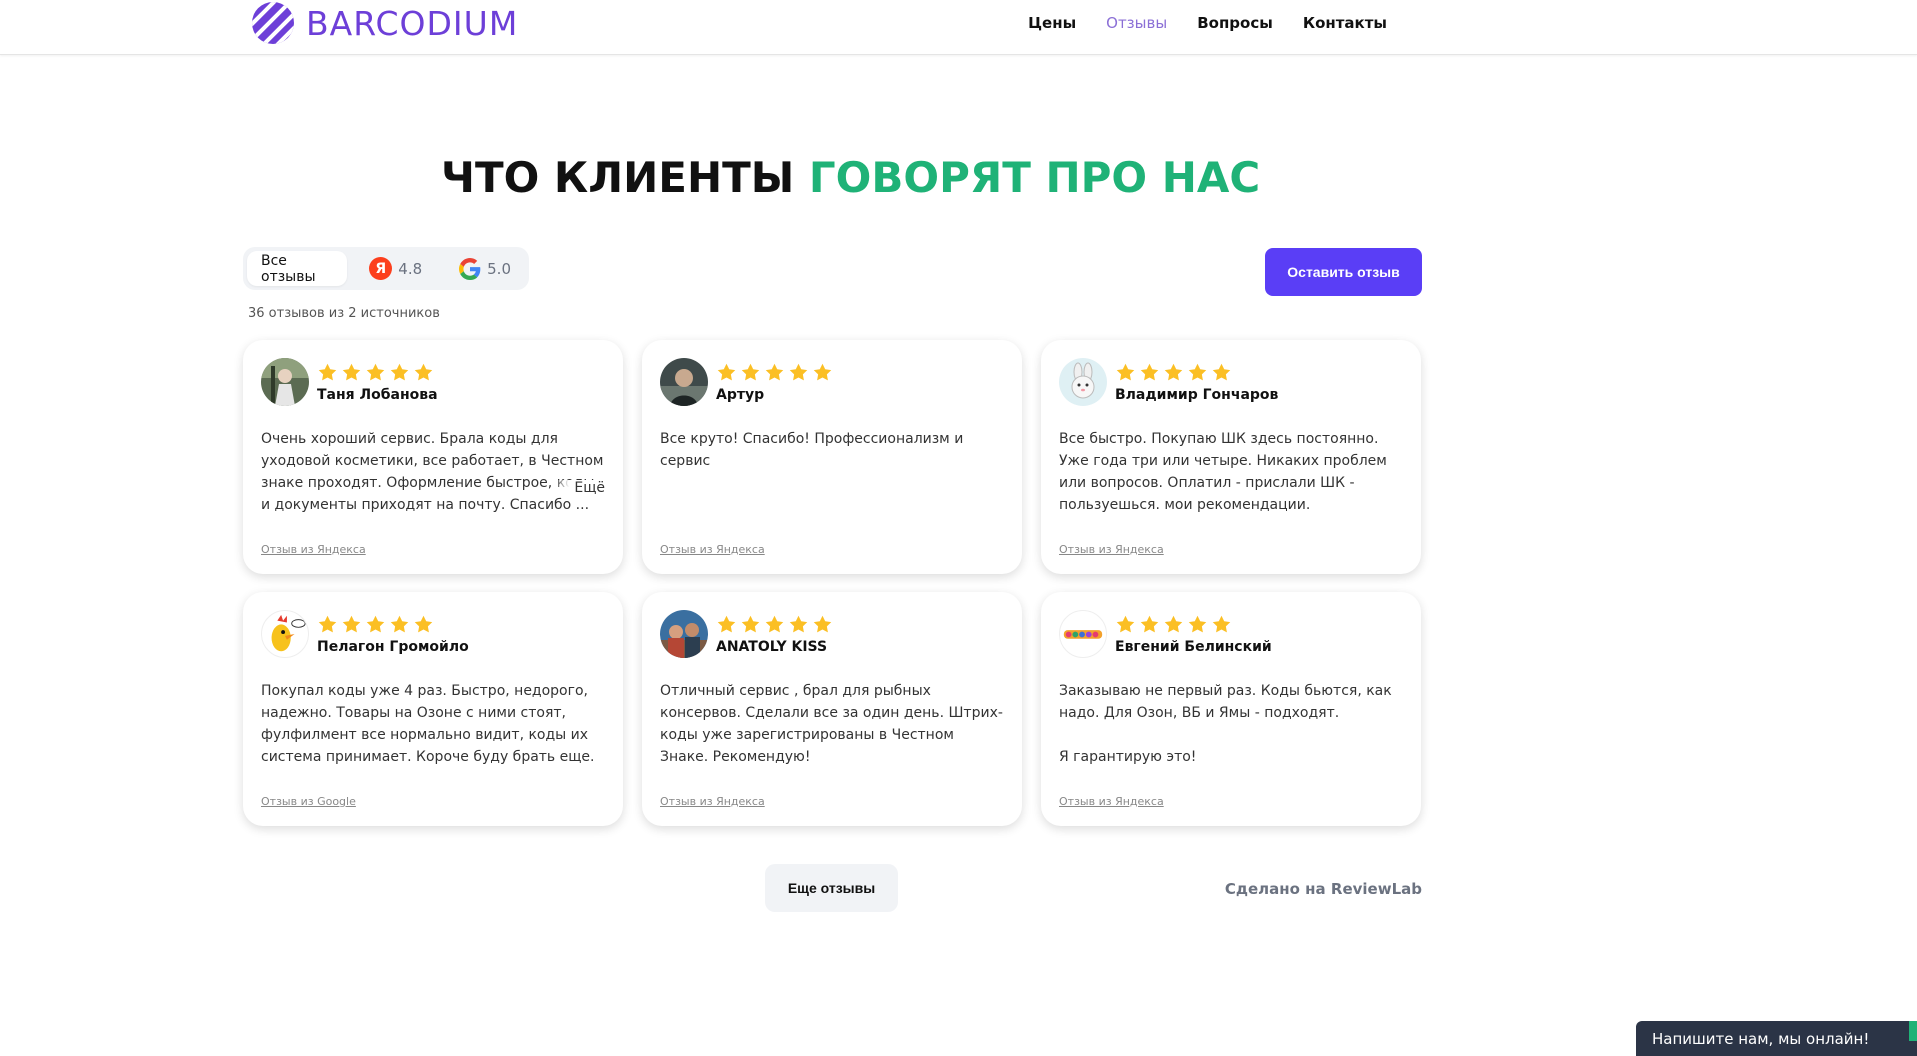 The image size is (1917, 1056). What do you see at coordinates (308, 801) in the screenshot?
I see `review-source-link: Отзыв из Google` at bounding box center [308, 801].